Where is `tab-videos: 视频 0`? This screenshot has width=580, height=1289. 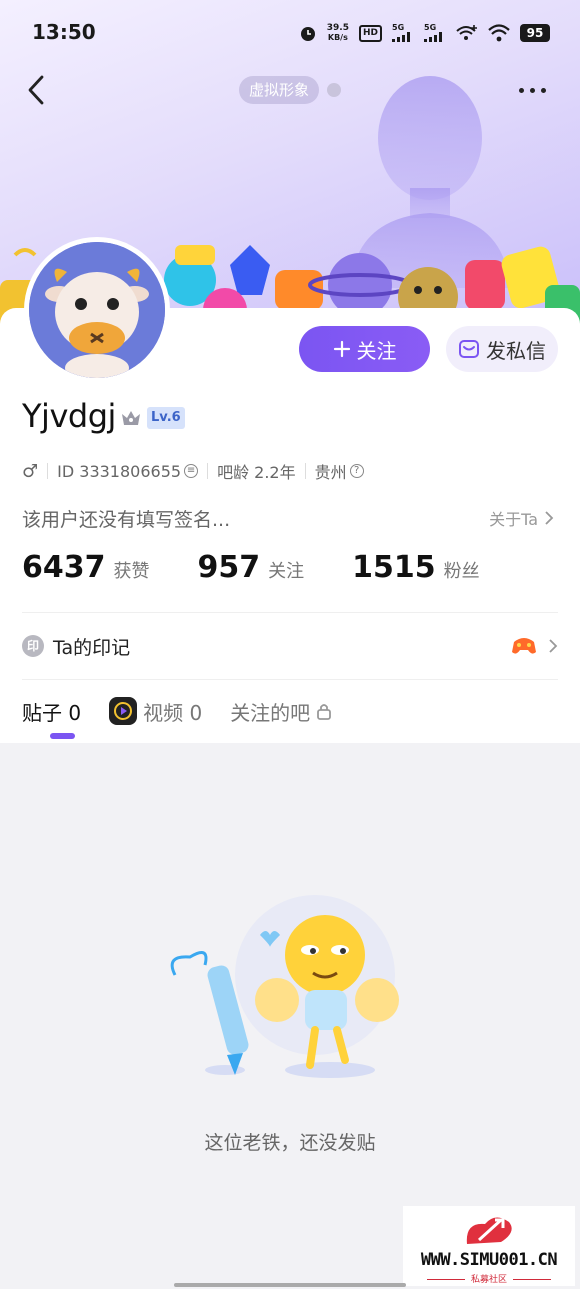 tab-videos: 视频 0 is located at coordinates (155, 711).